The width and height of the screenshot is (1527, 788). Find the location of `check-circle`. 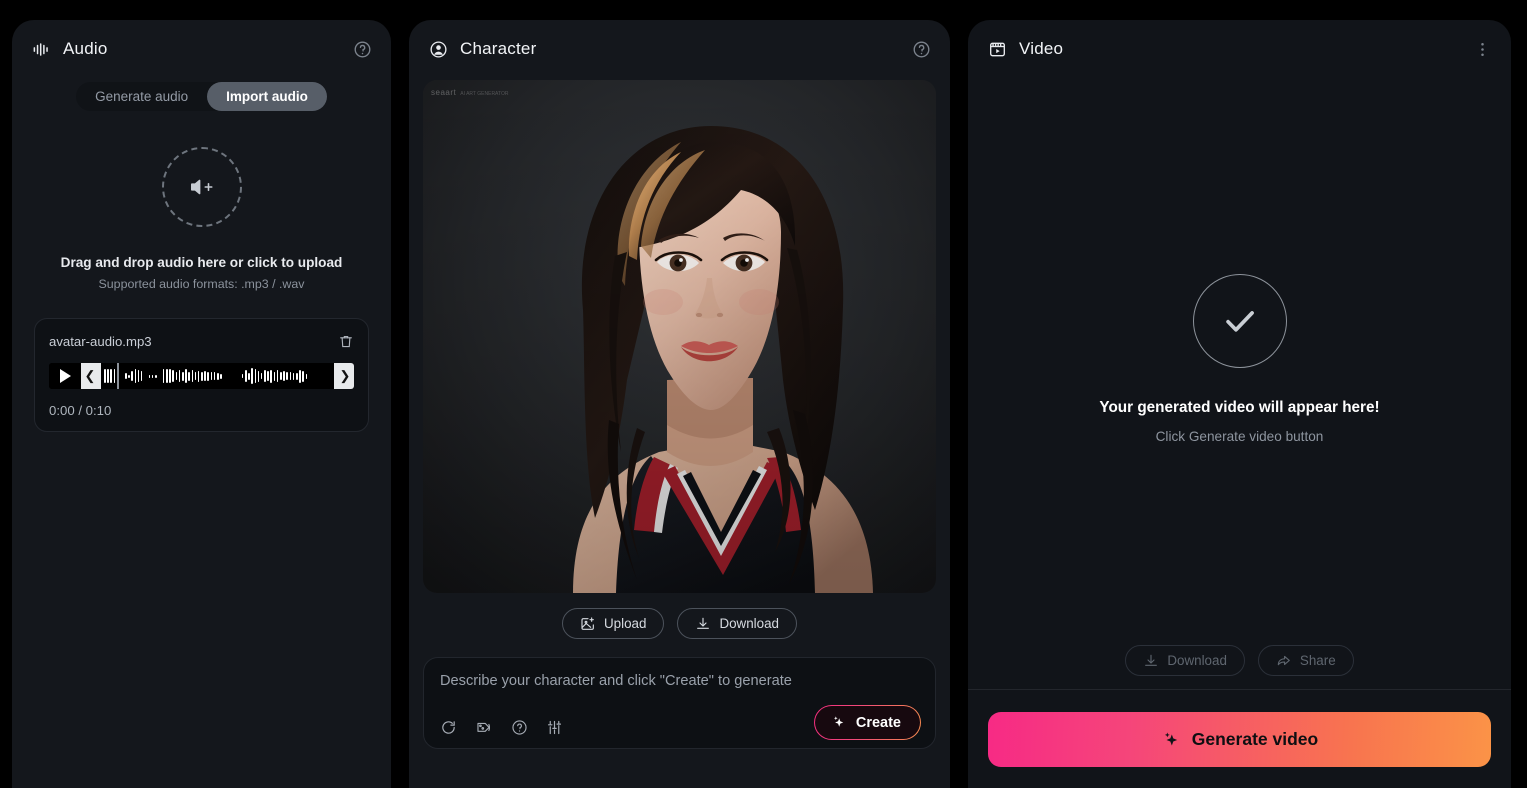

check-circle is located at coordinates (1239, 321).